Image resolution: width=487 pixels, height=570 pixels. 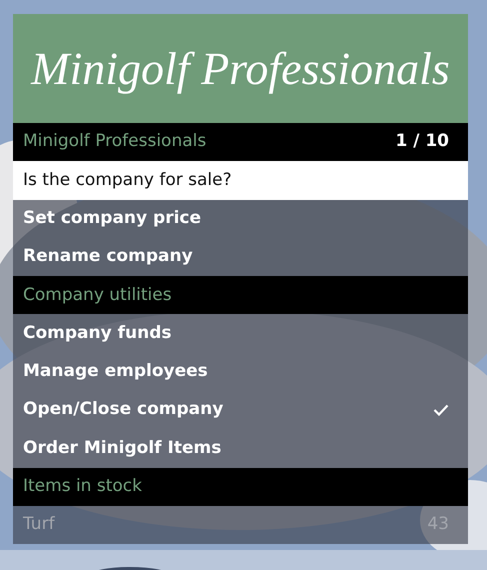 What do you see at coordinates (240, 410) in the screenshot?
I see `menu-item: Open/Close company` at bounding box center [240, 410].